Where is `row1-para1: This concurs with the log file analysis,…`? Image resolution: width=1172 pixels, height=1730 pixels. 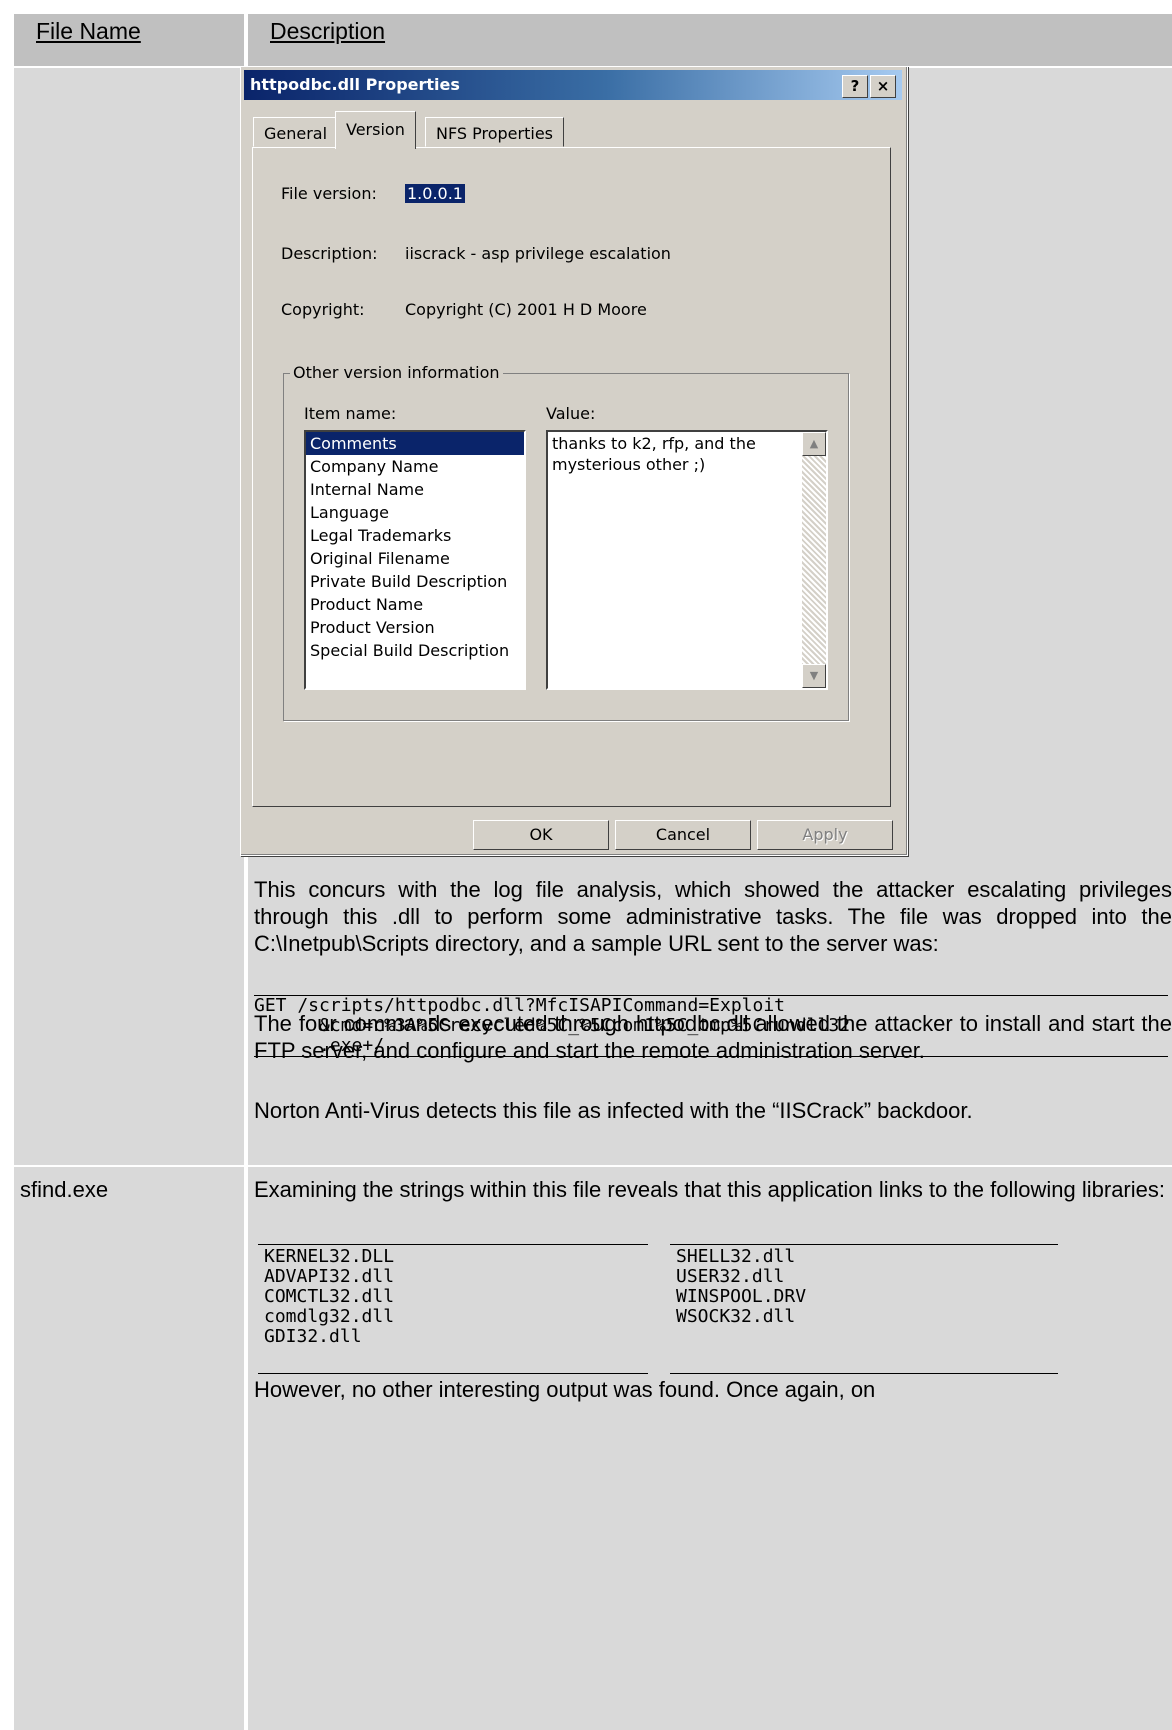 row1-para1: This concurs with the log file analysis,… is located at coordinates (713, 916).